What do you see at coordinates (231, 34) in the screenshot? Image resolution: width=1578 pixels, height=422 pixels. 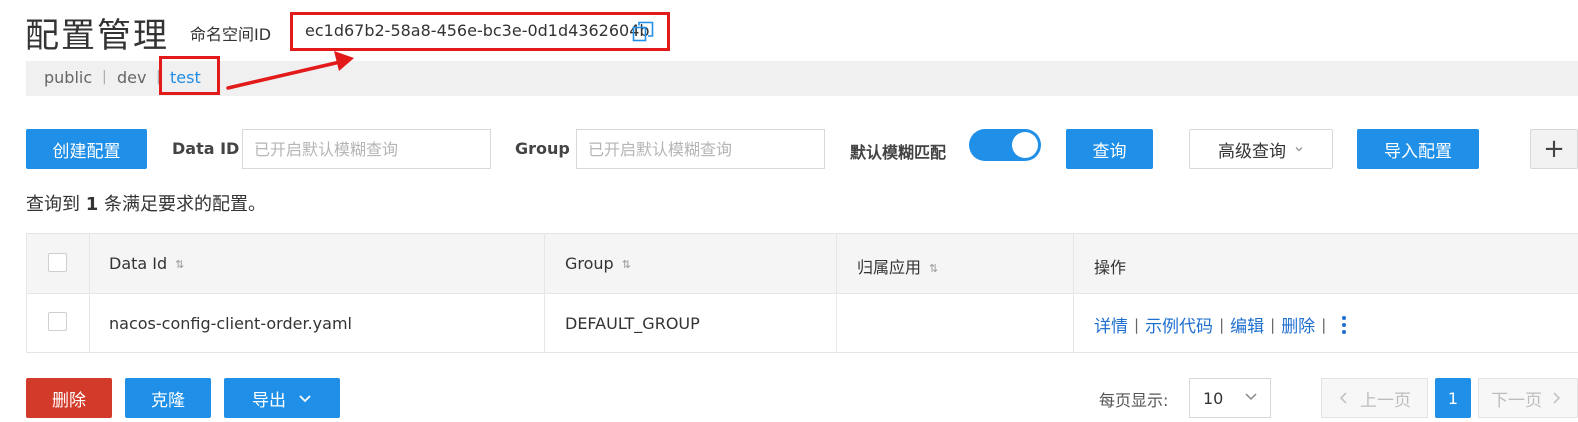 I see `namespace-id-label: 命名空间ID` at bounding box center [231, 34].